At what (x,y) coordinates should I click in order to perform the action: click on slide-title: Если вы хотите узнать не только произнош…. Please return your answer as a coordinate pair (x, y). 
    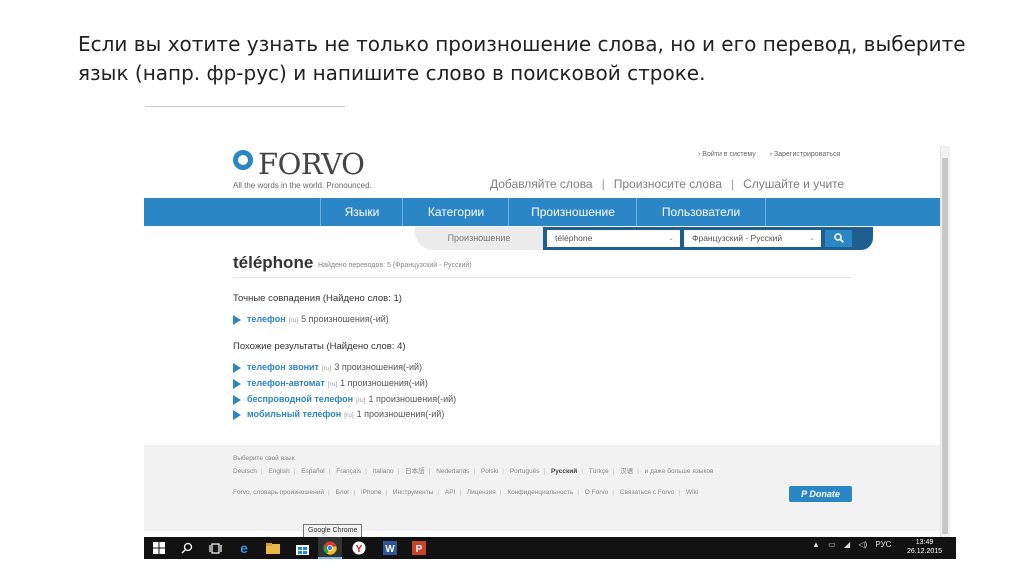
    Looking at the image, I should click on (522, 58).